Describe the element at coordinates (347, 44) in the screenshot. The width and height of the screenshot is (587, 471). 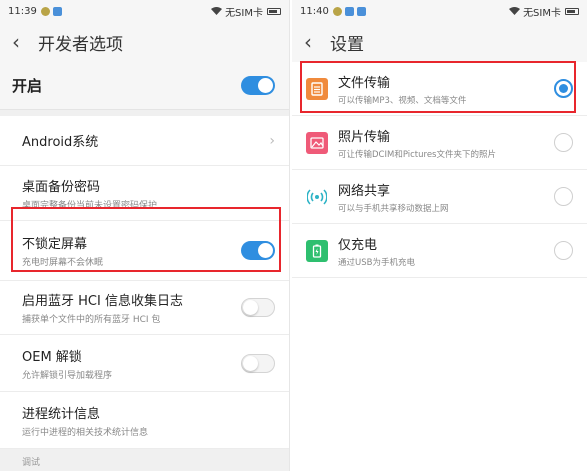
I see `page-title: 设置` at that location.